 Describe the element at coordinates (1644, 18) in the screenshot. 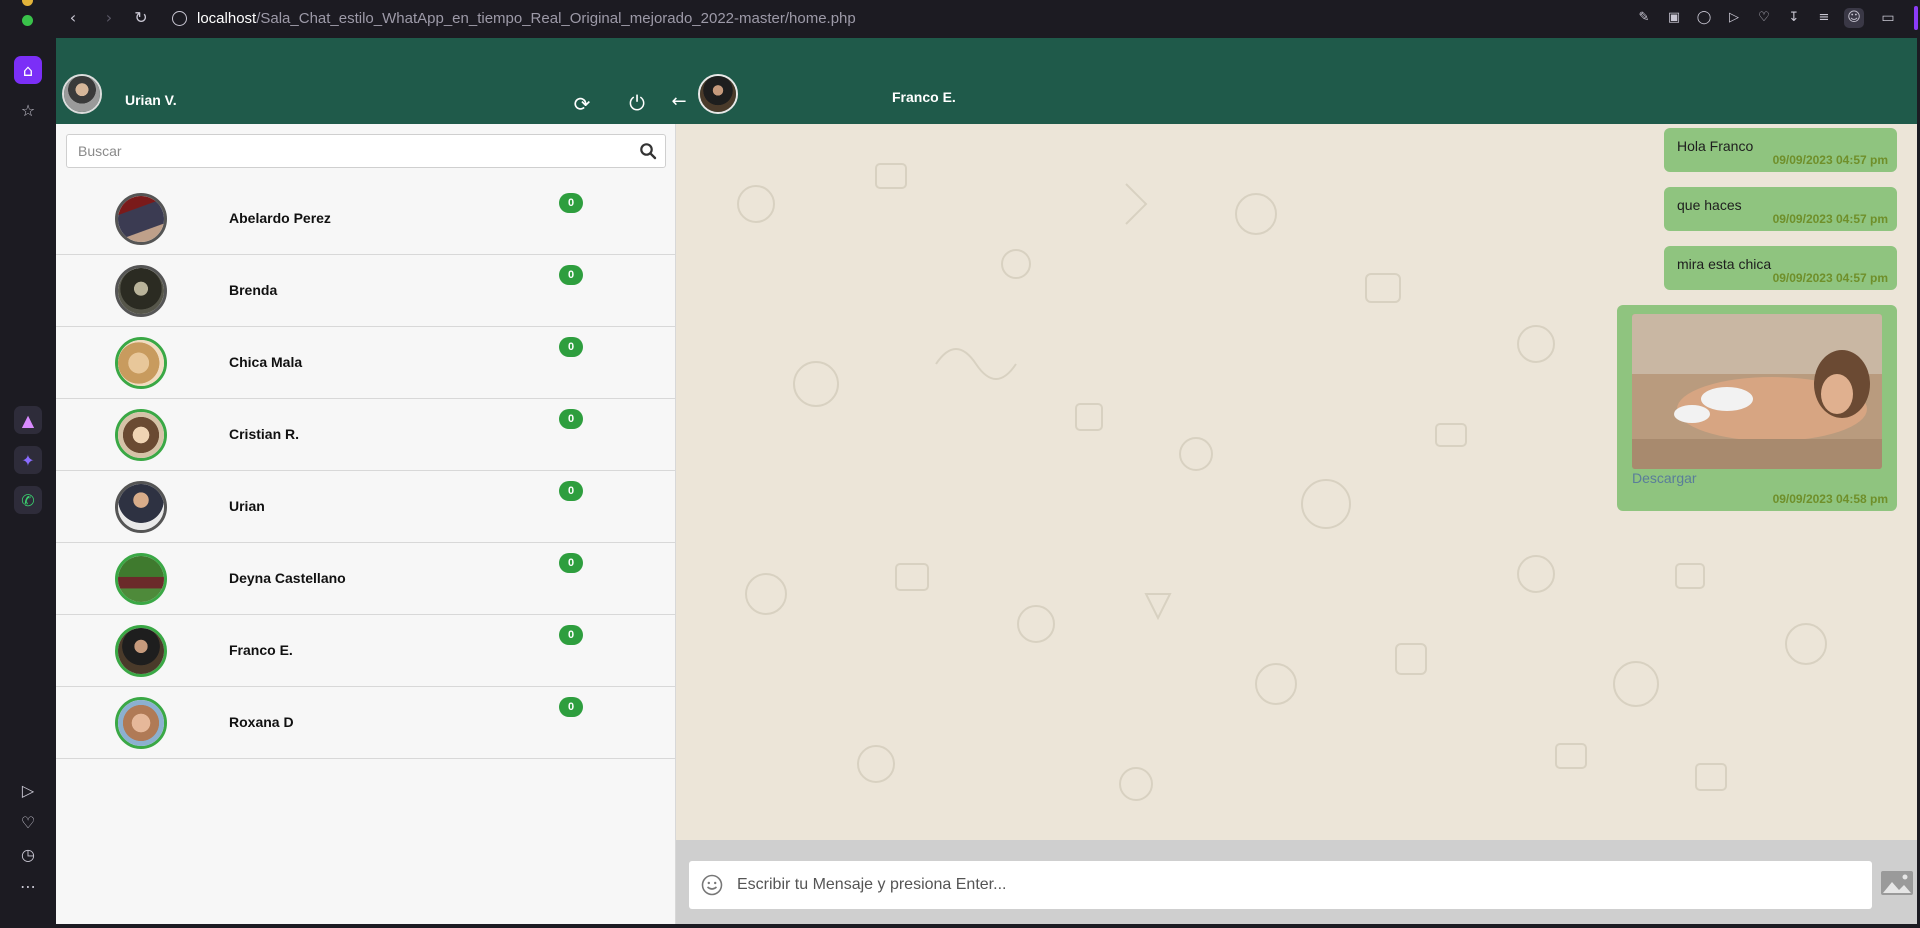

I see `edit-icon: ✎` at that location.